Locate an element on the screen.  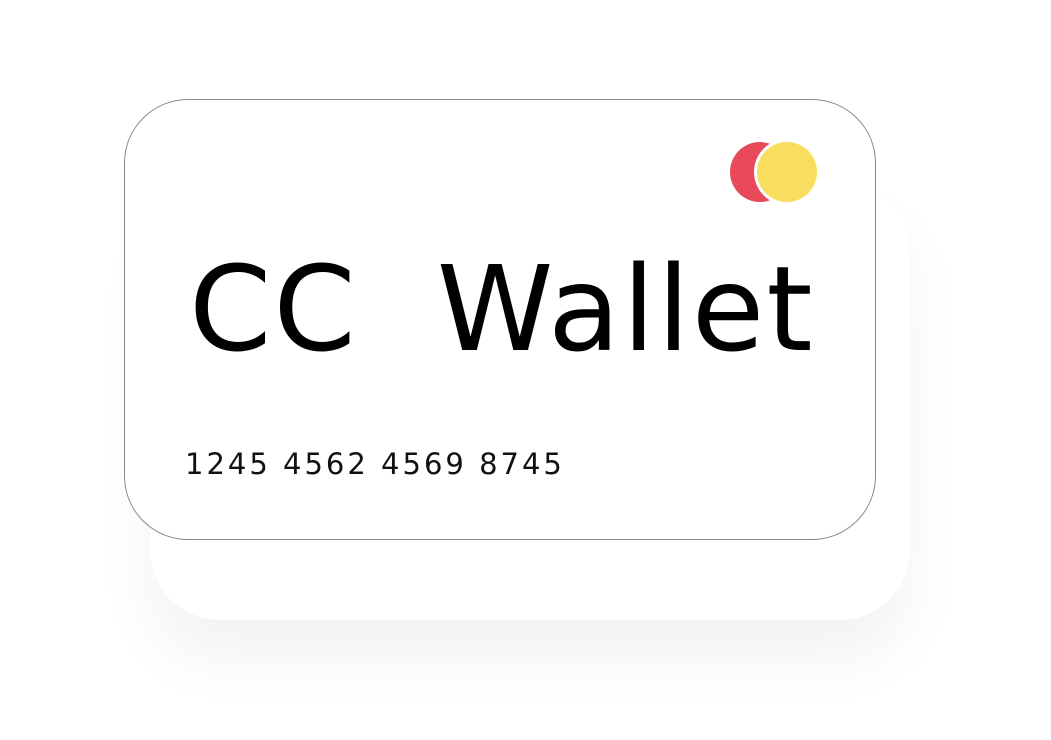
logo-yellow-circle is located at coordinates (787, 172).